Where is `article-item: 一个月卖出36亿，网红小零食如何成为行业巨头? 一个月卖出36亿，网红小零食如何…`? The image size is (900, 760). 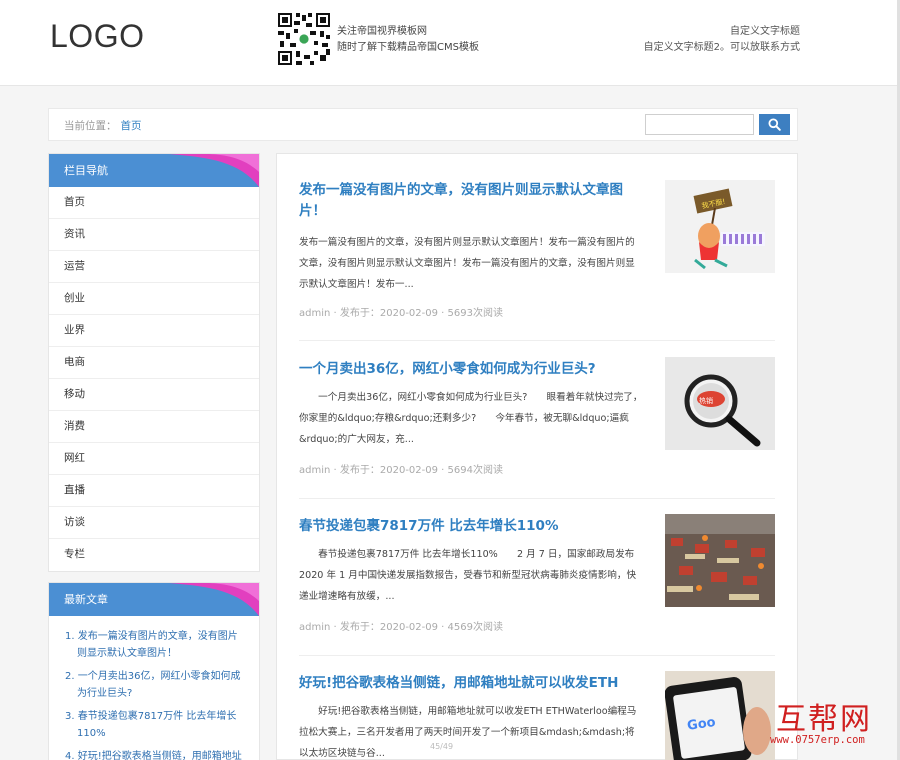 article-item: 一个月卖出36亿，网红小零食如何成为行业巨头? 一个月卖出36亿，网红小零食如何… is located at coordinates (537, 418).